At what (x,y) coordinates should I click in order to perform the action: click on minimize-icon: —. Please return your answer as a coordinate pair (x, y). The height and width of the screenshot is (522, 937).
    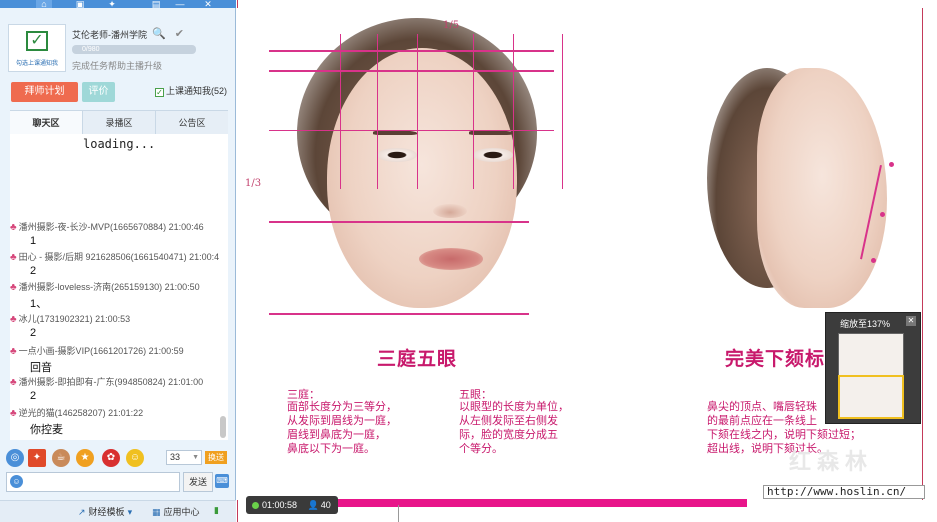
    Looking at the image, I should click on (180, 4).